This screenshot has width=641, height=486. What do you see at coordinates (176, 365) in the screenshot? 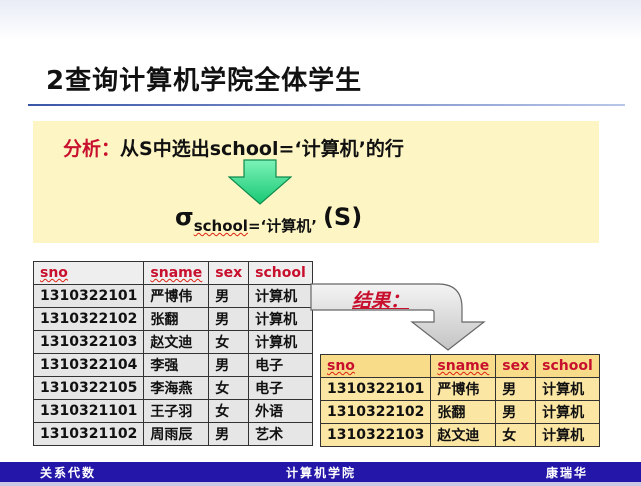
I see `cell-sname: 李强` at bounding box center [176, 365].